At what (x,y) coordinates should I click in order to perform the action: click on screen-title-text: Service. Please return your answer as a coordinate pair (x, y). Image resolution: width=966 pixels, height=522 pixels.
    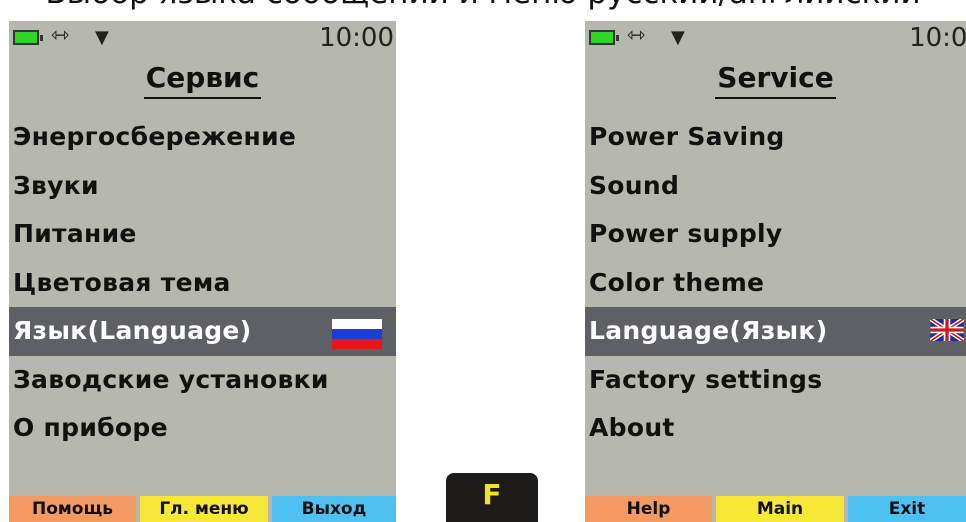
    Looking at the image, I should click on (775, 80).